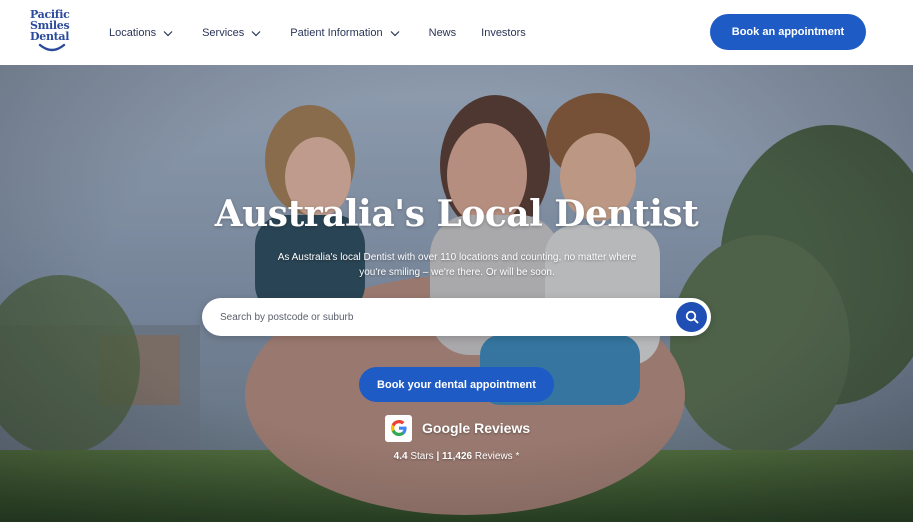  Describe the element at coordinates (133, 33) in the screenshot. I see `nav-item-label: Locations` at that location.